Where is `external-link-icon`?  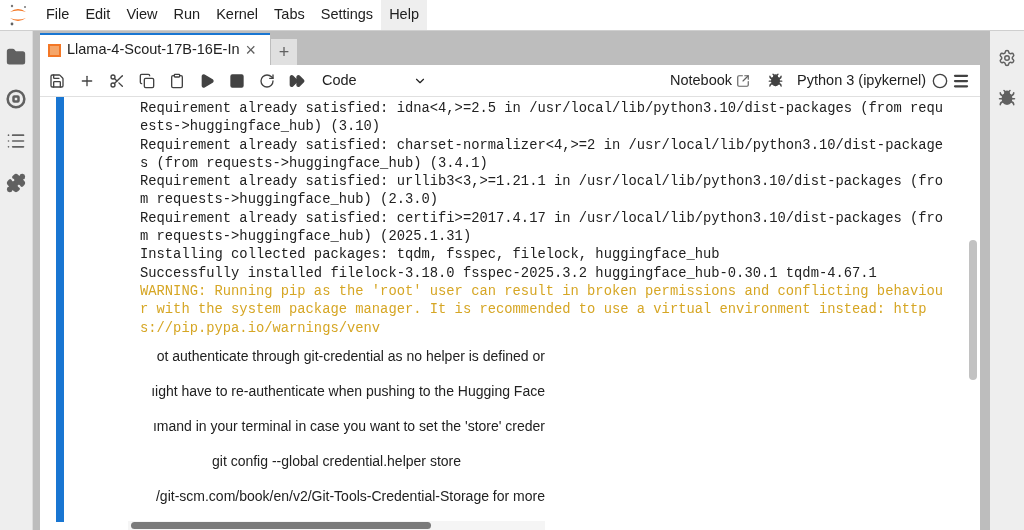 external-link-icon is located at coordinates (743, 80).